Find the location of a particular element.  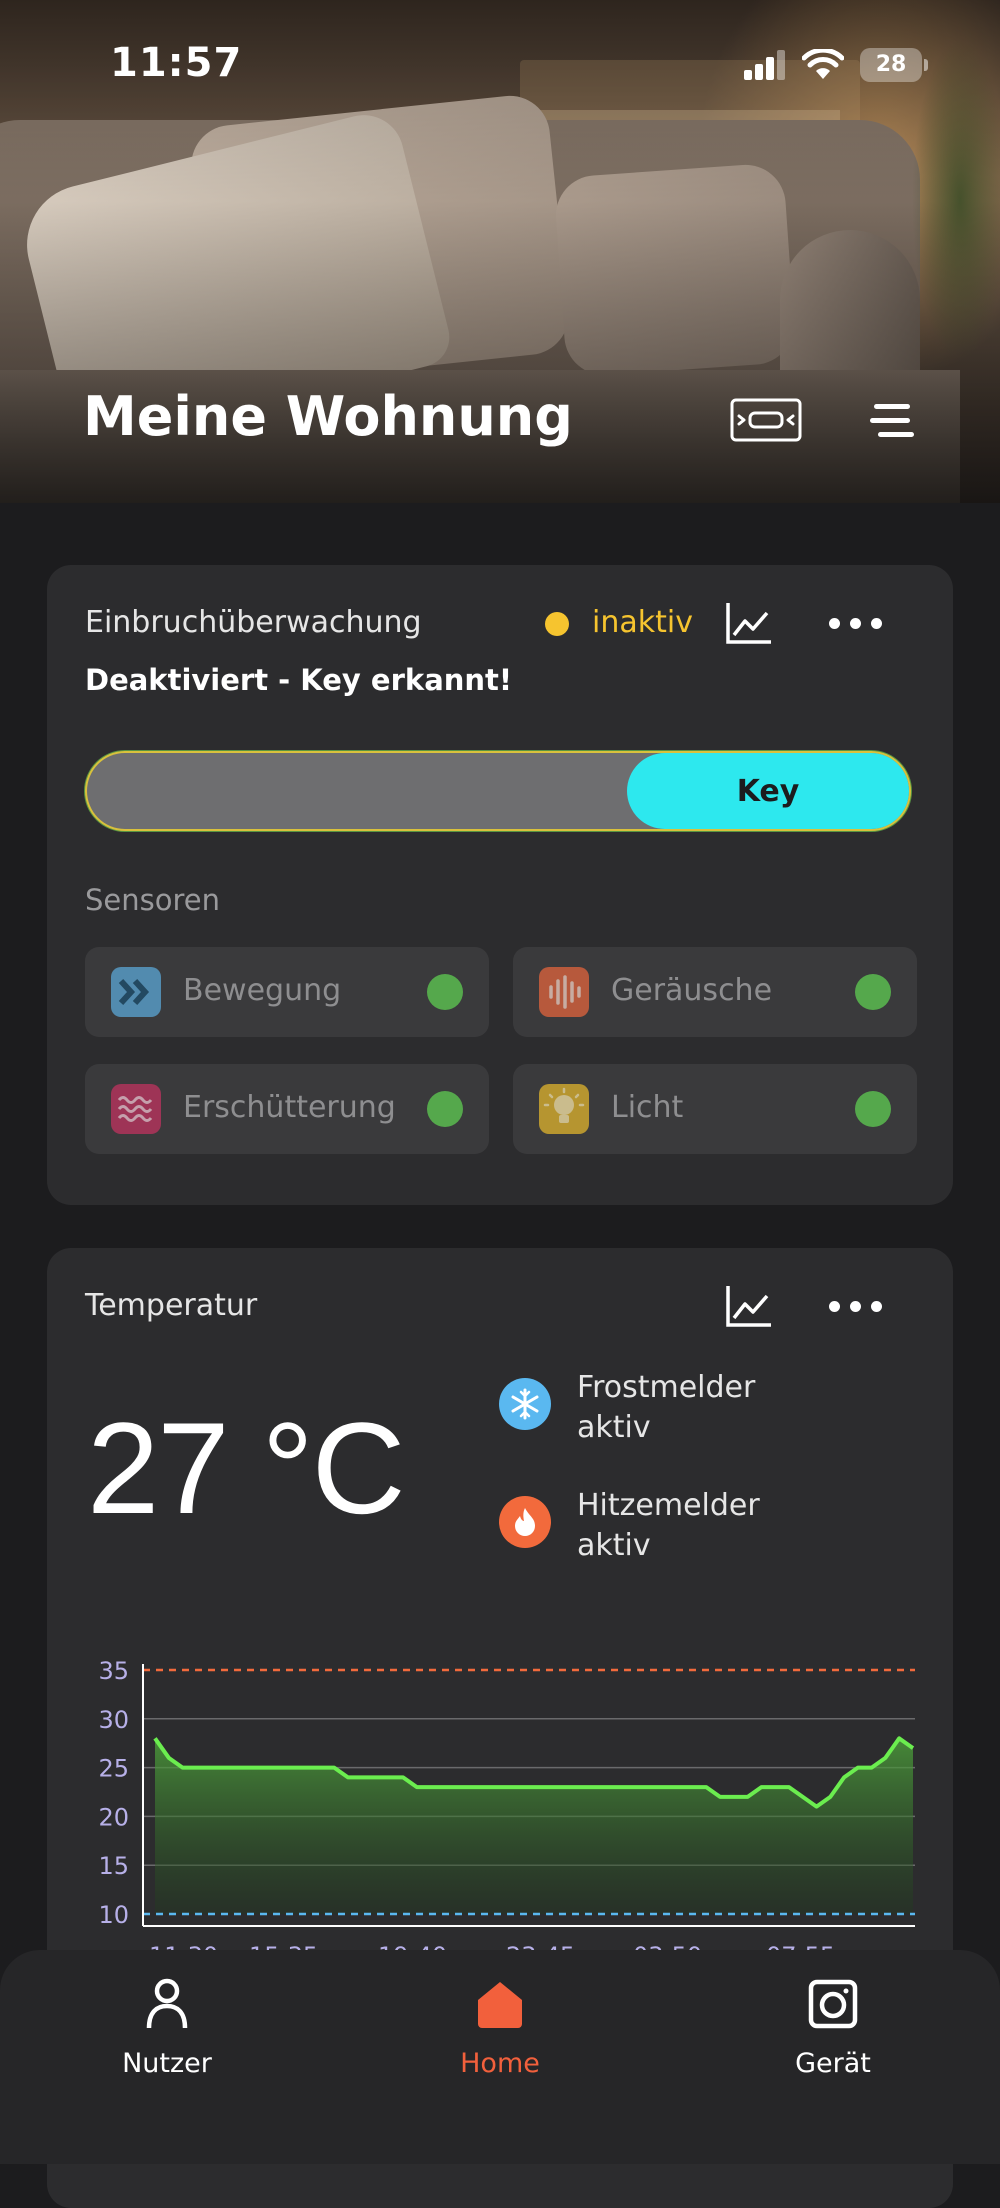

device-icon is located at coordinates (833, 2004).